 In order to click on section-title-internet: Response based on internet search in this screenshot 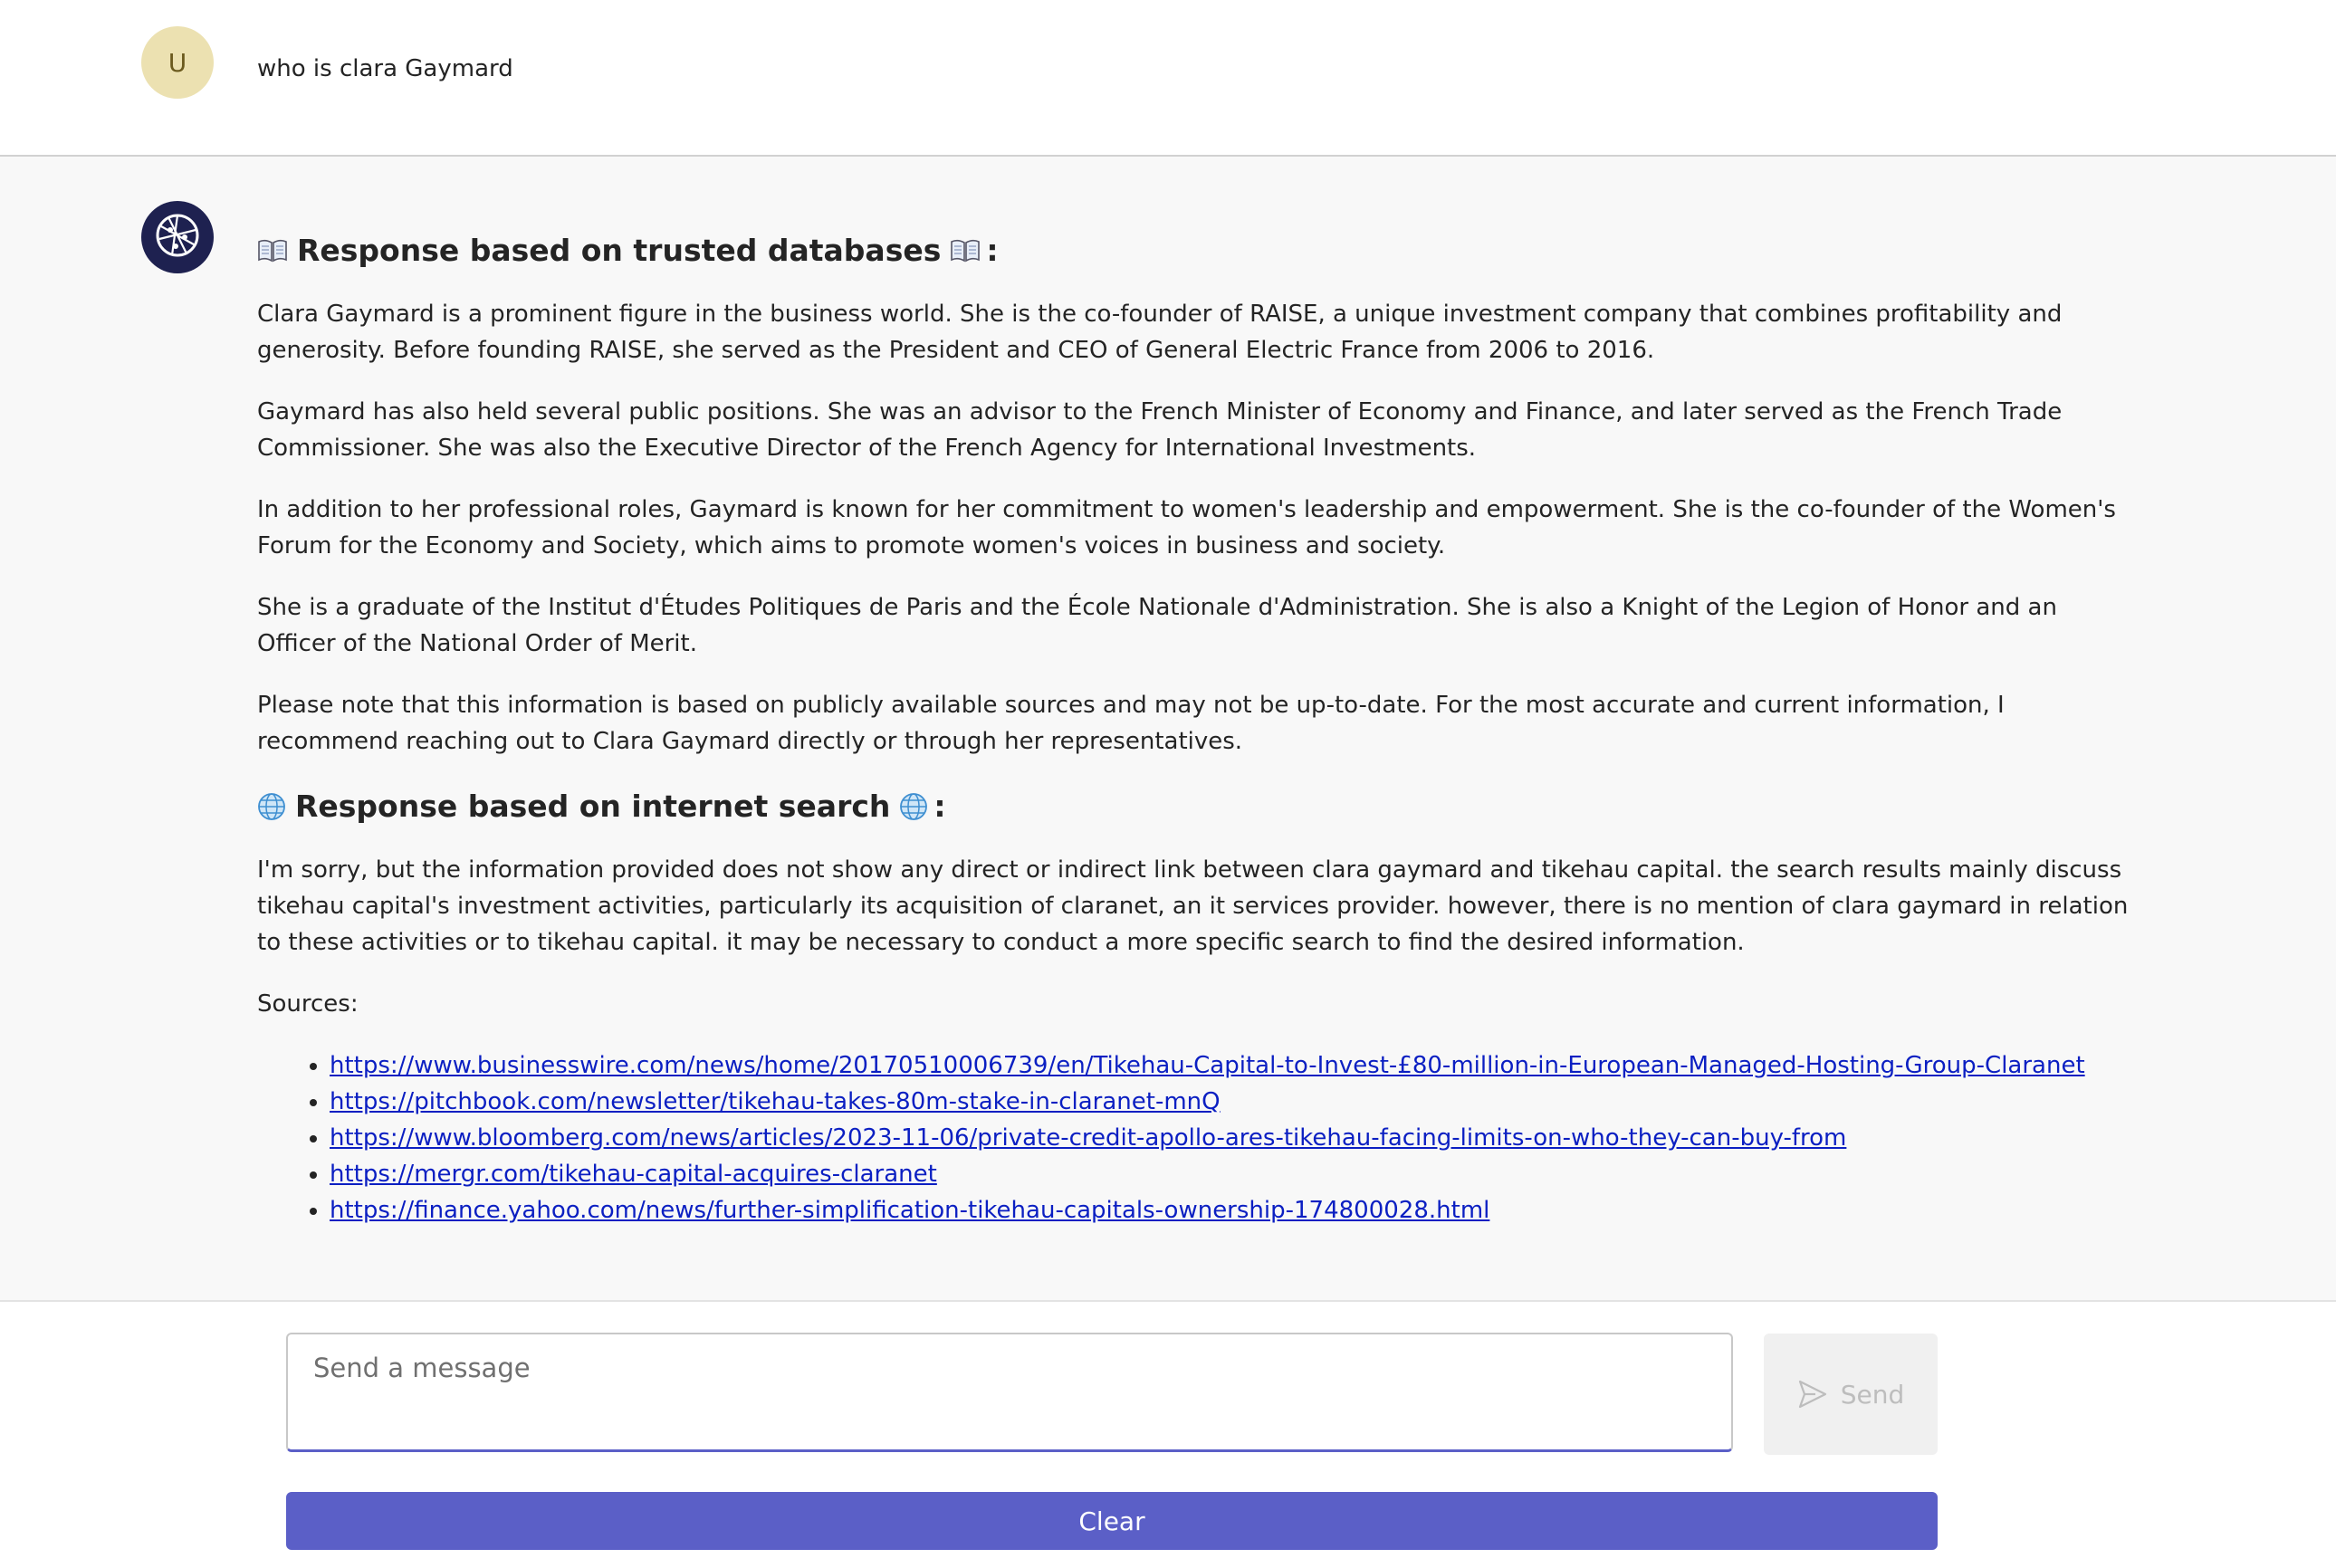, I will do `click(593, 806)`.